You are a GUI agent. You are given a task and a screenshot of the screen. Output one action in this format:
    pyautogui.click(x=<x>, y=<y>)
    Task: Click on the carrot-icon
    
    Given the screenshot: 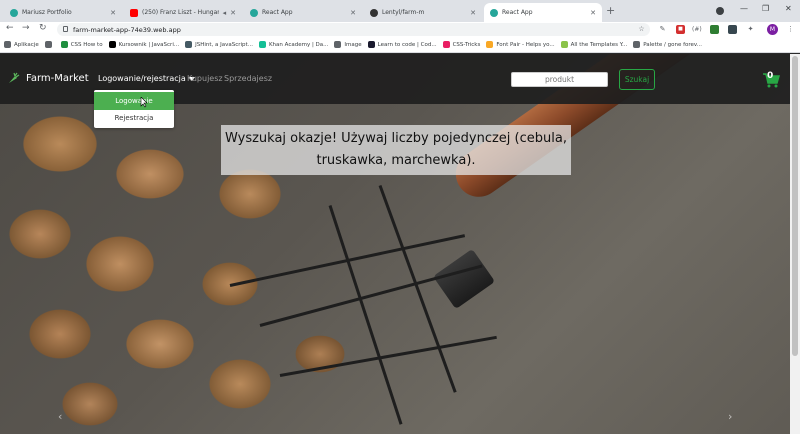 What is the action you would take?
    pyautogui.click(x=14, y=77)
    